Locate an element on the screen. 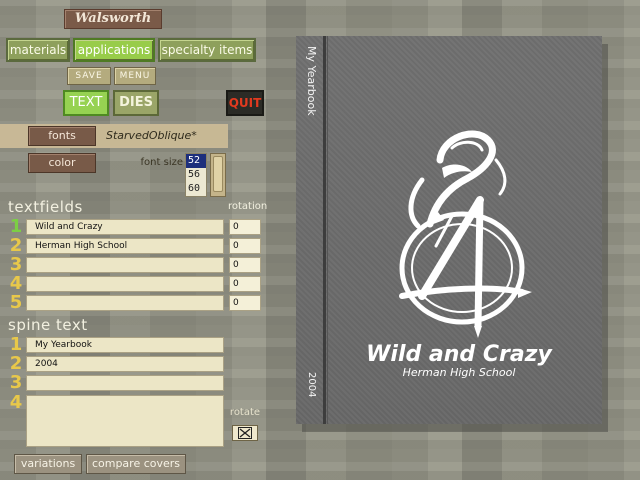  spine-number-4: 4 is located at coordinates (16, 402).